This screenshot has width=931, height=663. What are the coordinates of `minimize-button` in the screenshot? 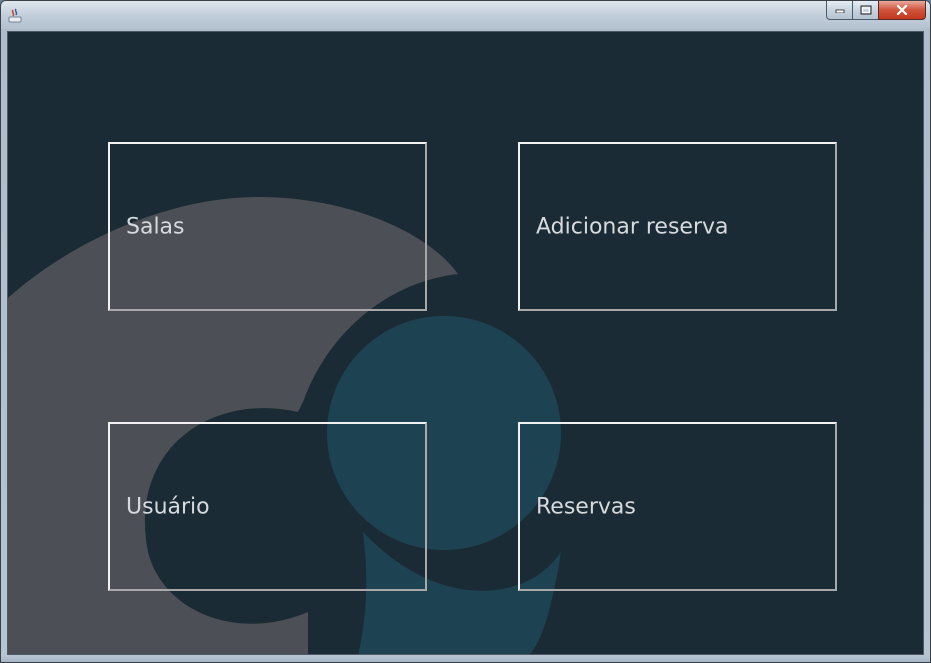 It's located at (839, 10).